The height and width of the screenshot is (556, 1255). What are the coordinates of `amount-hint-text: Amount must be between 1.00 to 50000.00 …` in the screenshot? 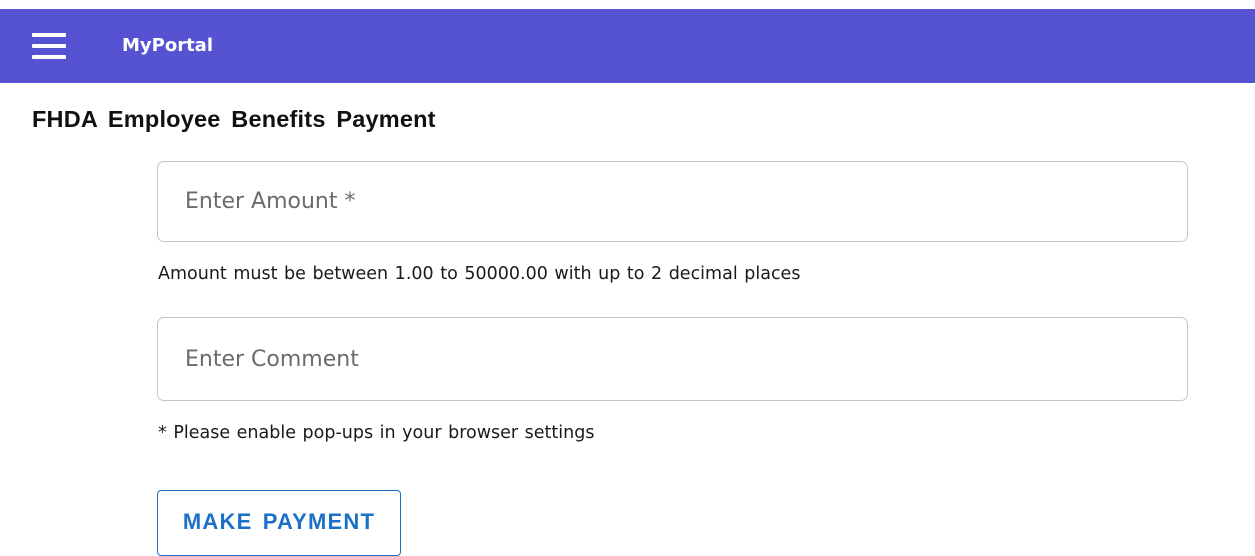 It's located at (479, 274).